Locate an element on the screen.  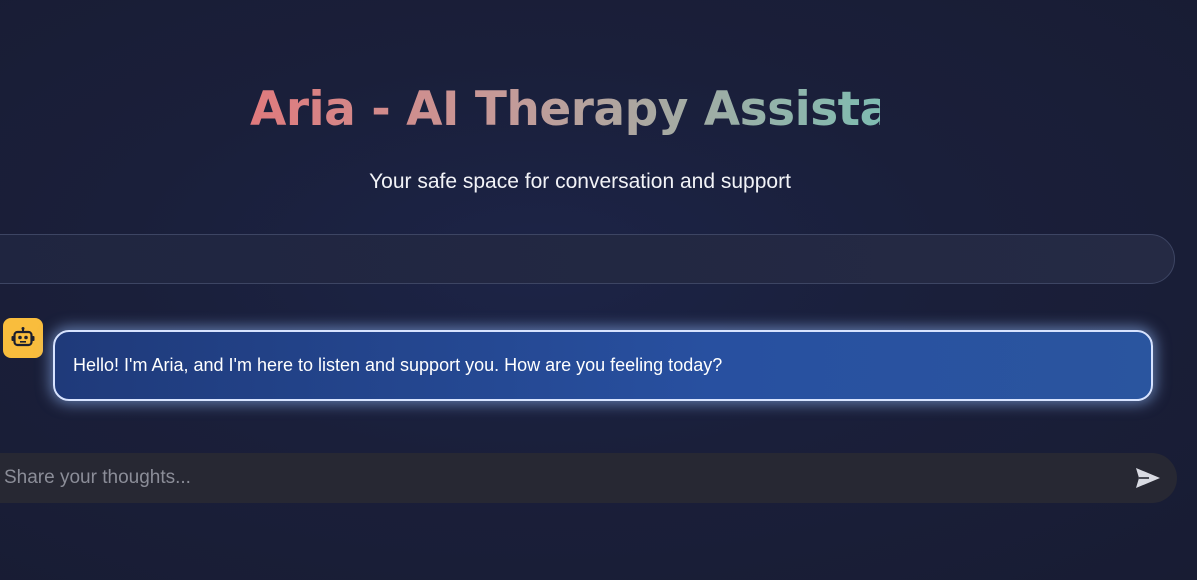
top-input-bar is located at coordinates (587, 259).